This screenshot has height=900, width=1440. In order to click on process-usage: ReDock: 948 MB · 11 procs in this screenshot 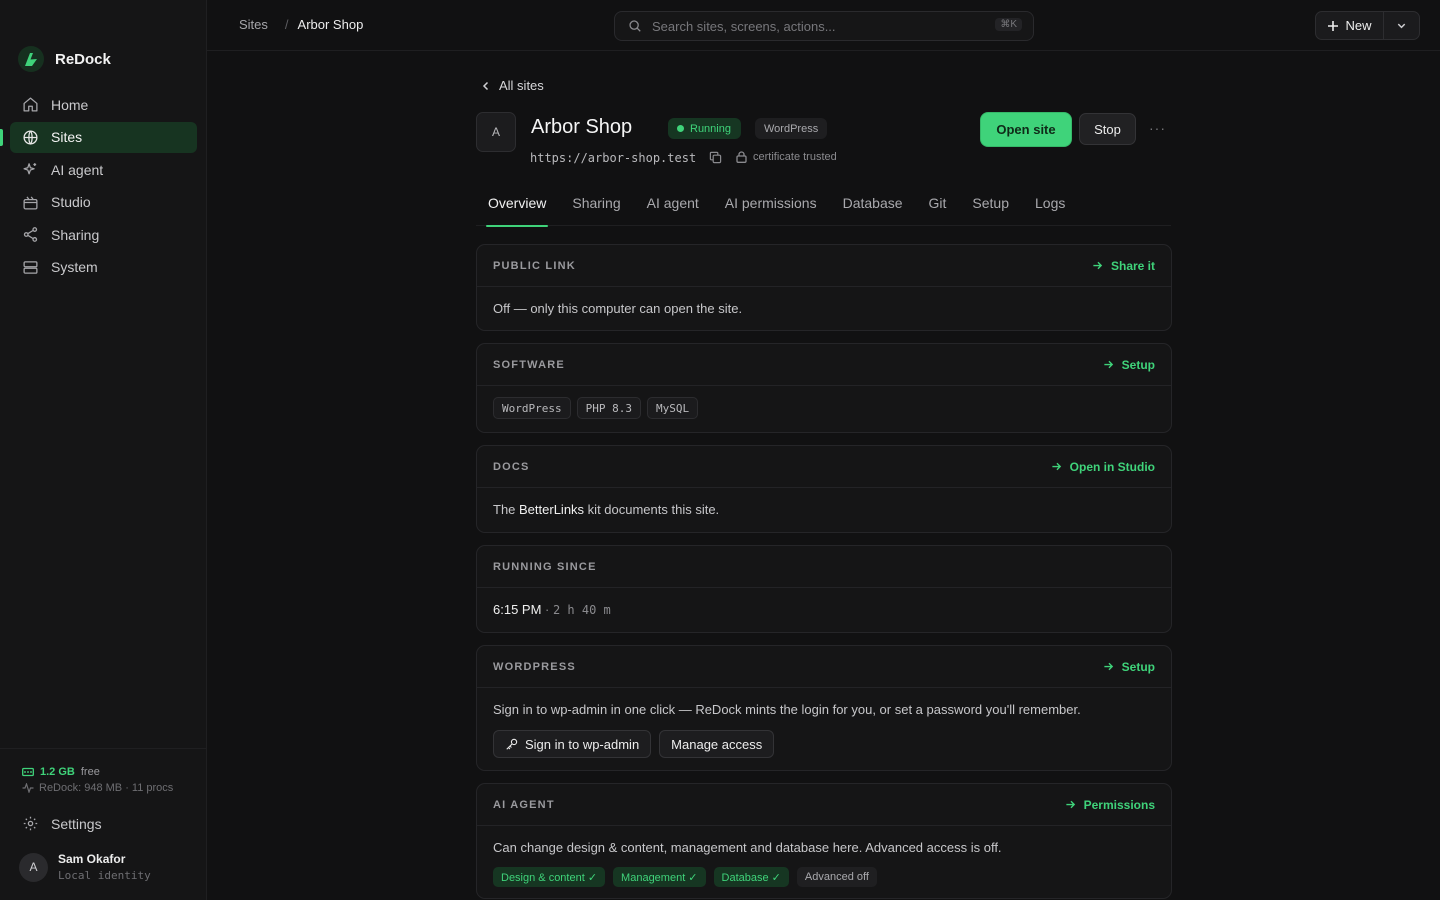, I will do `click(106, 788)`.